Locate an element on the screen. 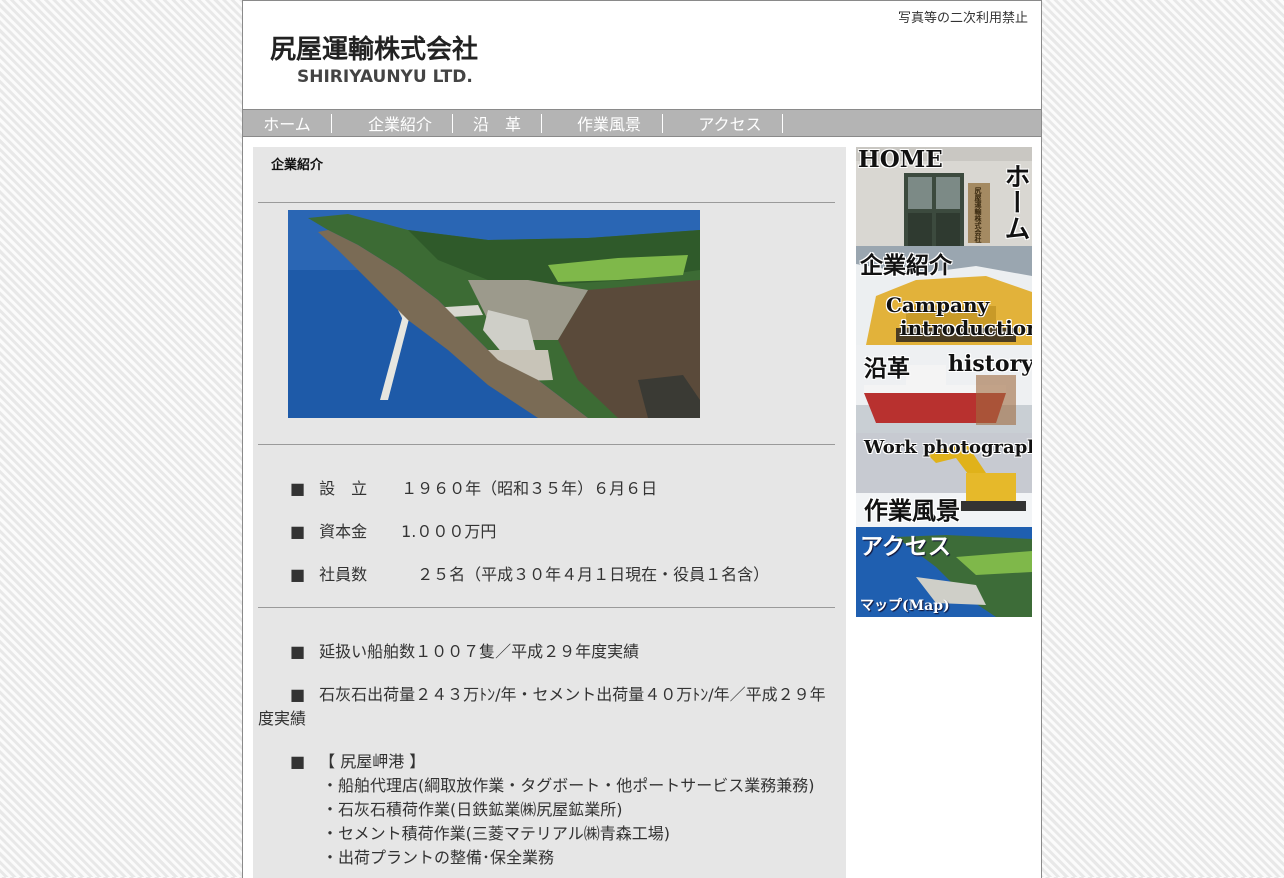  port-item: ・出荷プラントの整備･保全業務 is located at coordinates (438, 857).